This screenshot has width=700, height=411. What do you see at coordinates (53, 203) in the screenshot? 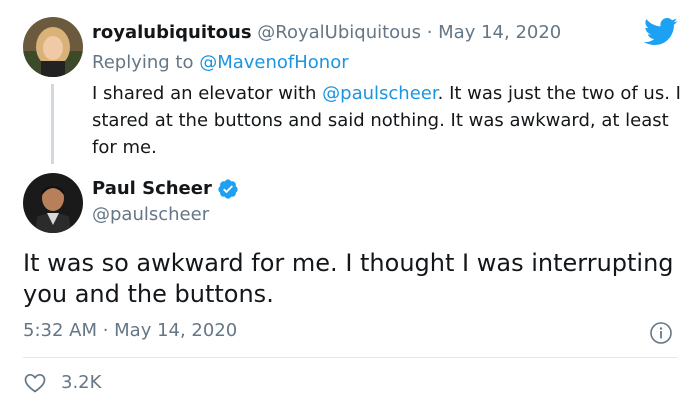
I see `main-avatar` at bounding box center [53, 203].